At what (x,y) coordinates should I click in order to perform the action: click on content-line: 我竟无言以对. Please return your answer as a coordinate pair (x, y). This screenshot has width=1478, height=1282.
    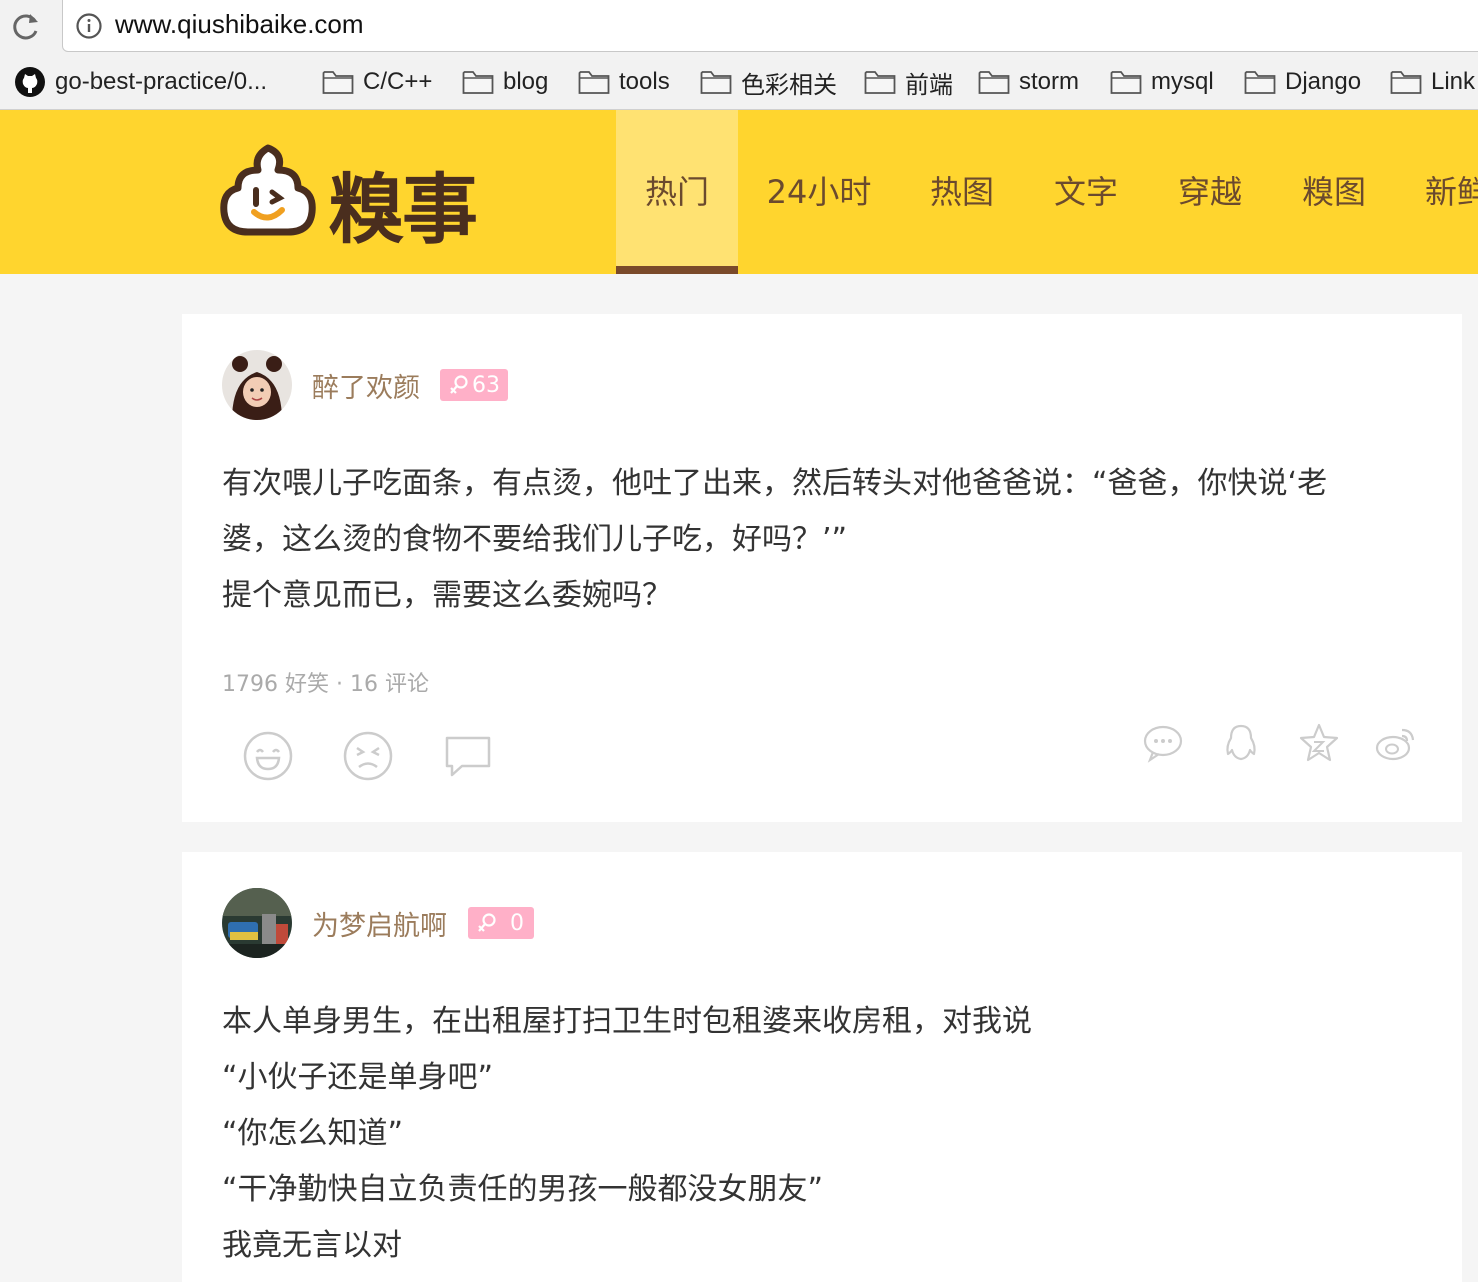
    Looking at the image, I should click on (312, 1245).